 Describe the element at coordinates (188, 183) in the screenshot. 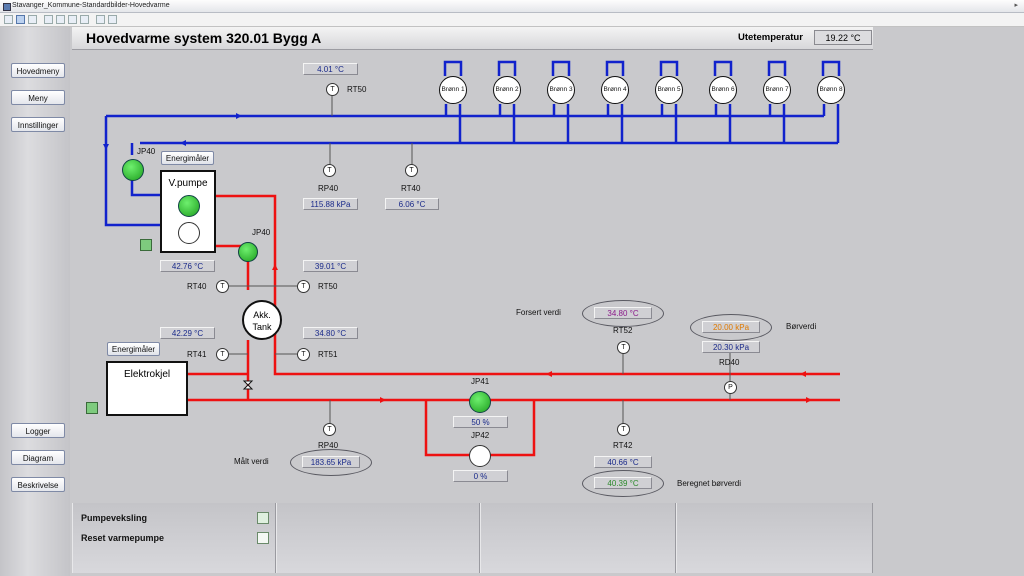

I see `heat-pump-label: V.pumpe` at that location.